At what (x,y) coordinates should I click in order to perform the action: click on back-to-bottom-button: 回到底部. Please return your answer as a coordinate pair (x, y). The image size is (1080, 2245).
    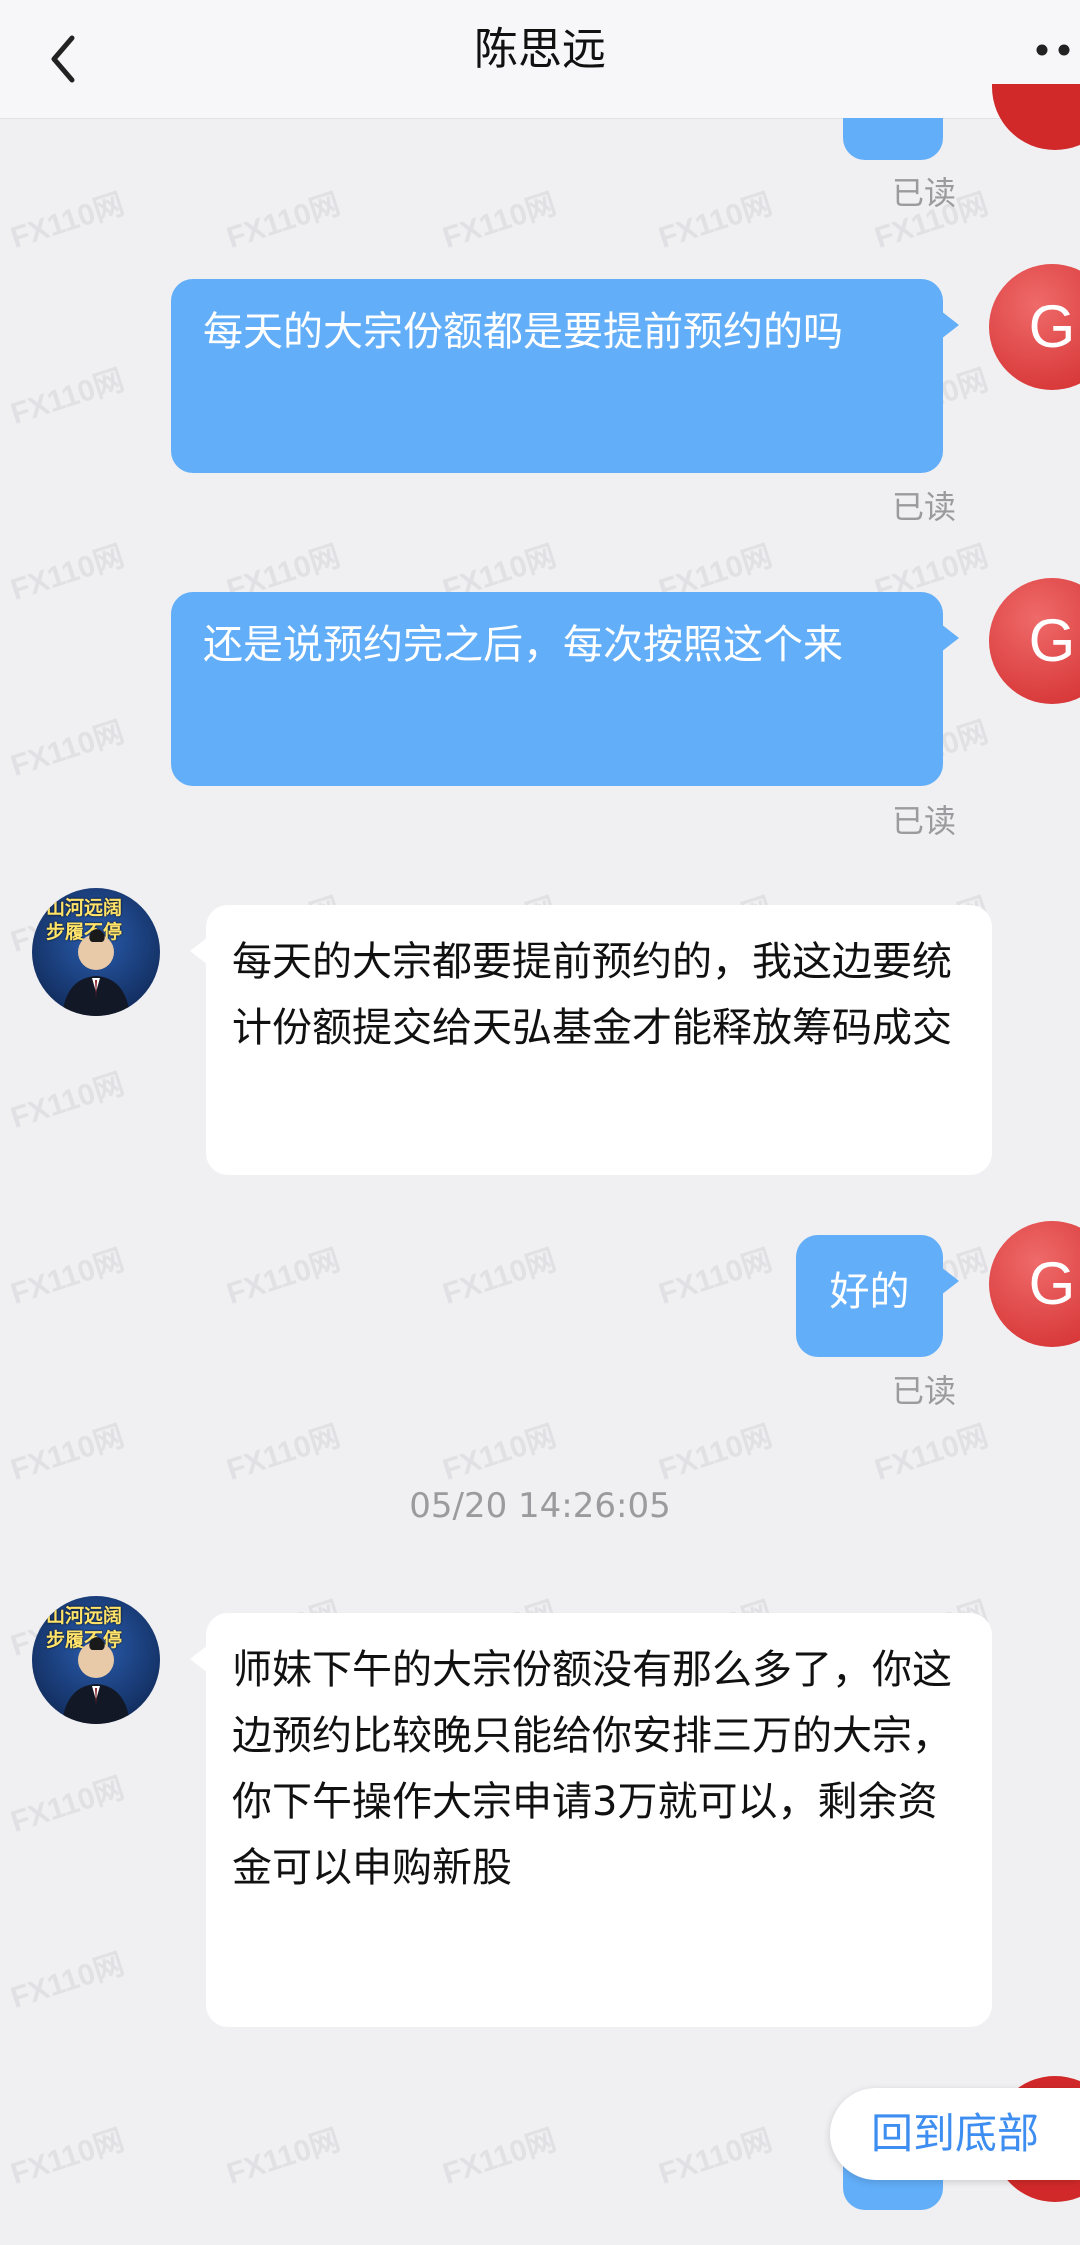
    Looking at the image, I should click on (955, 2134).